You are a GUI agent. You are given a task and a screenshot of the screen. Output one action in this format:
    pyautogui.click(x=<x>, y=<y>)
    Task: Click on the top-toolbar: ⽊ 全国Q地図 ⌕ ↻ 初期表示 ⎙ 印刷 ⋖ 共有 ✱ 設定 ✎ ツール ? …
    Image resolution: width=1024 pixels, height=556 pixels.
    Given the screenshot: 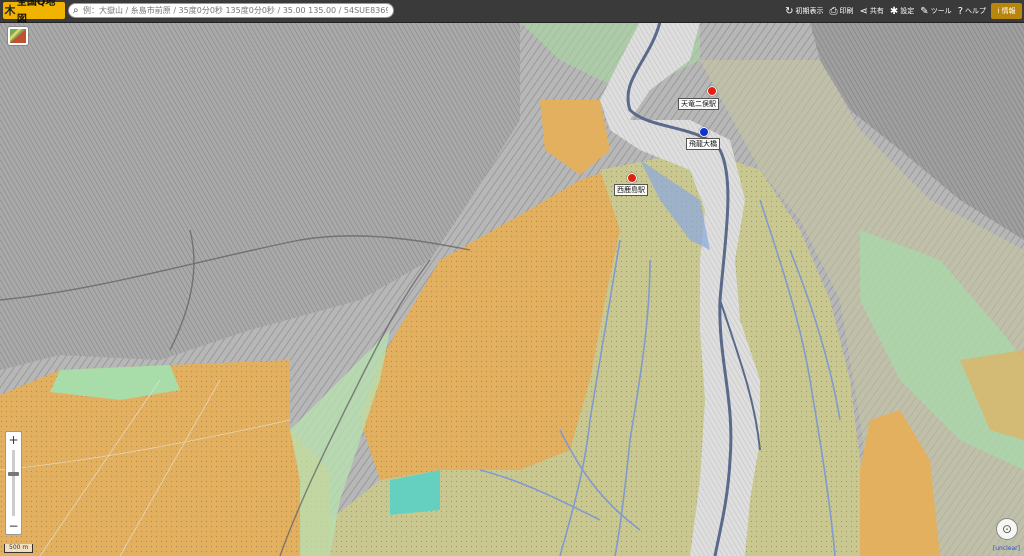 What is the action you would take?
    pyautogui.click(x=512, y=12)
    